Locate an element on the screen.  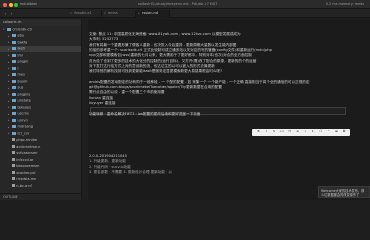
format-button: ” is located at coordinates (328, 132).